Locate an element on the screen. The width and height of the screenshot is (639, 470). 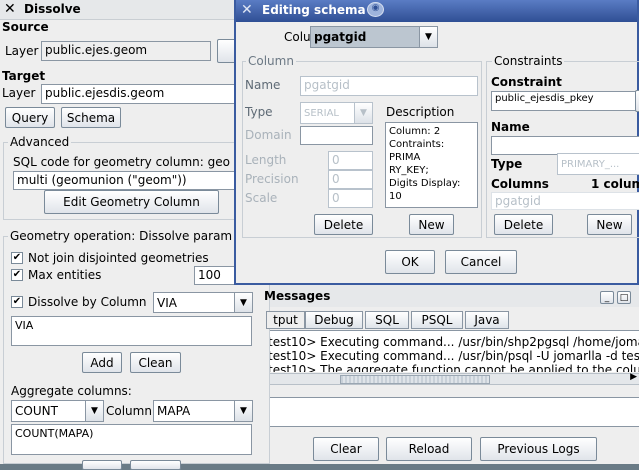
previous-logs-button: Previous Logs is located at coordinates (538, 449).